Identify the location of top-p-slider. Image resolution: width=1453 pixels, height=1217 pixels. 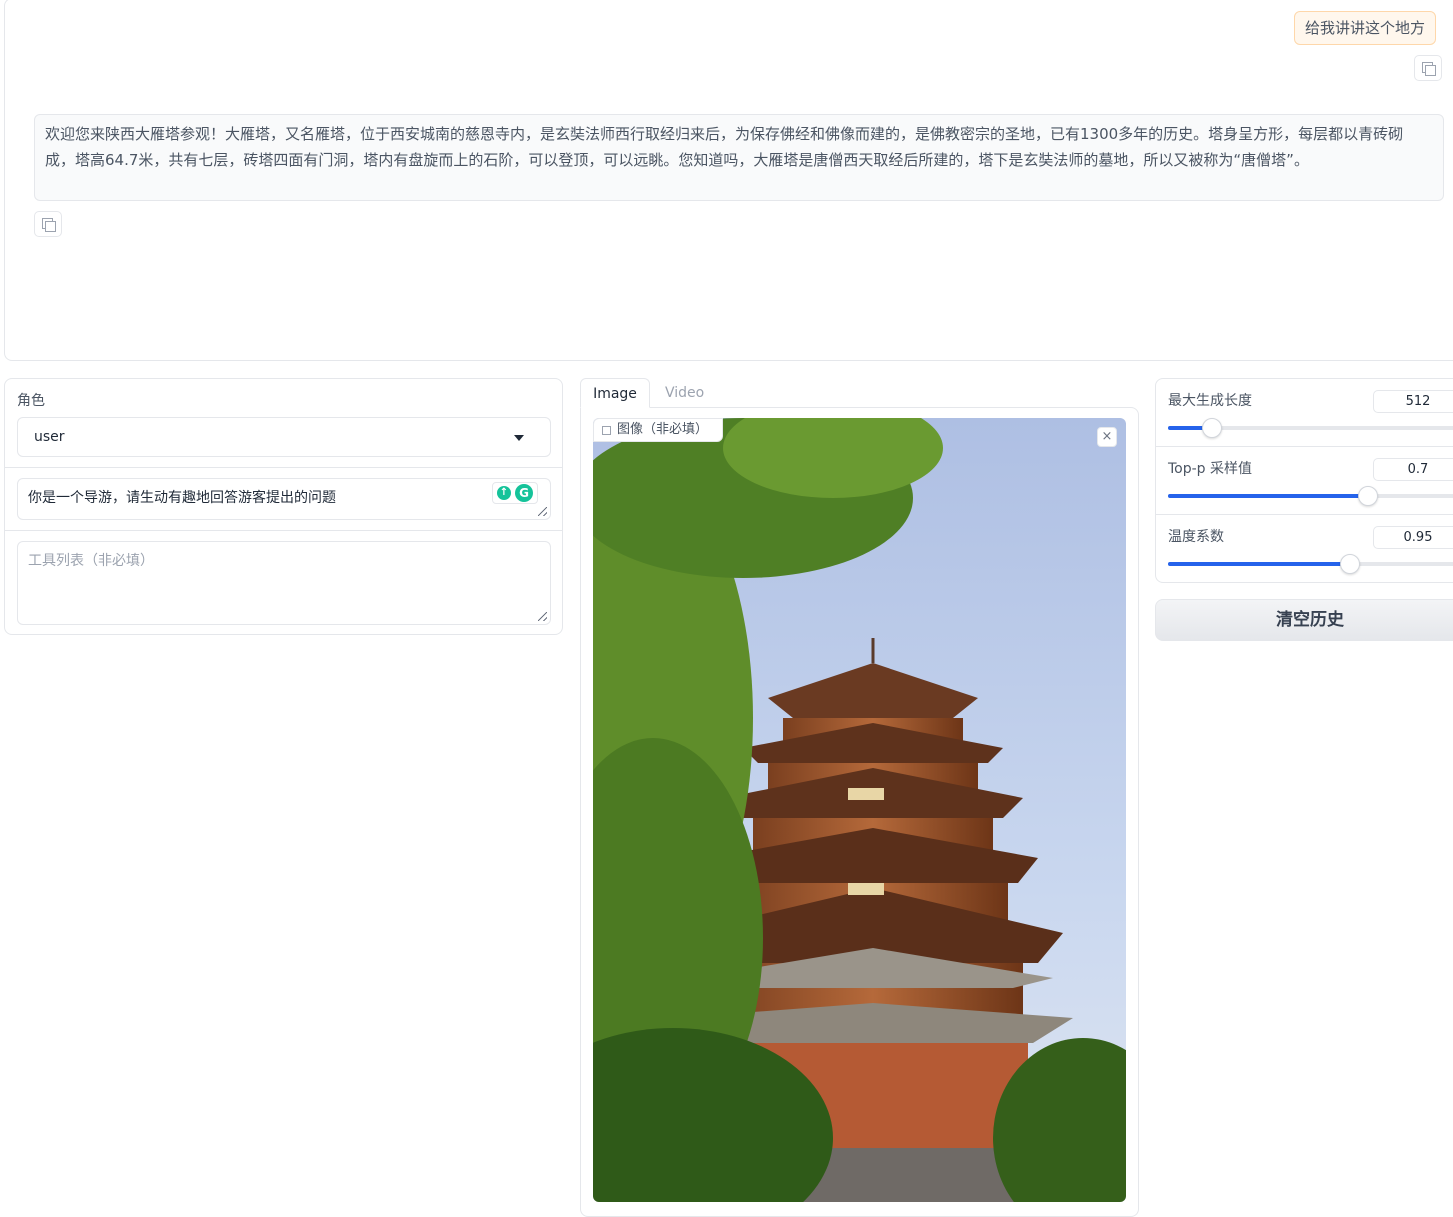
(1310, 496).